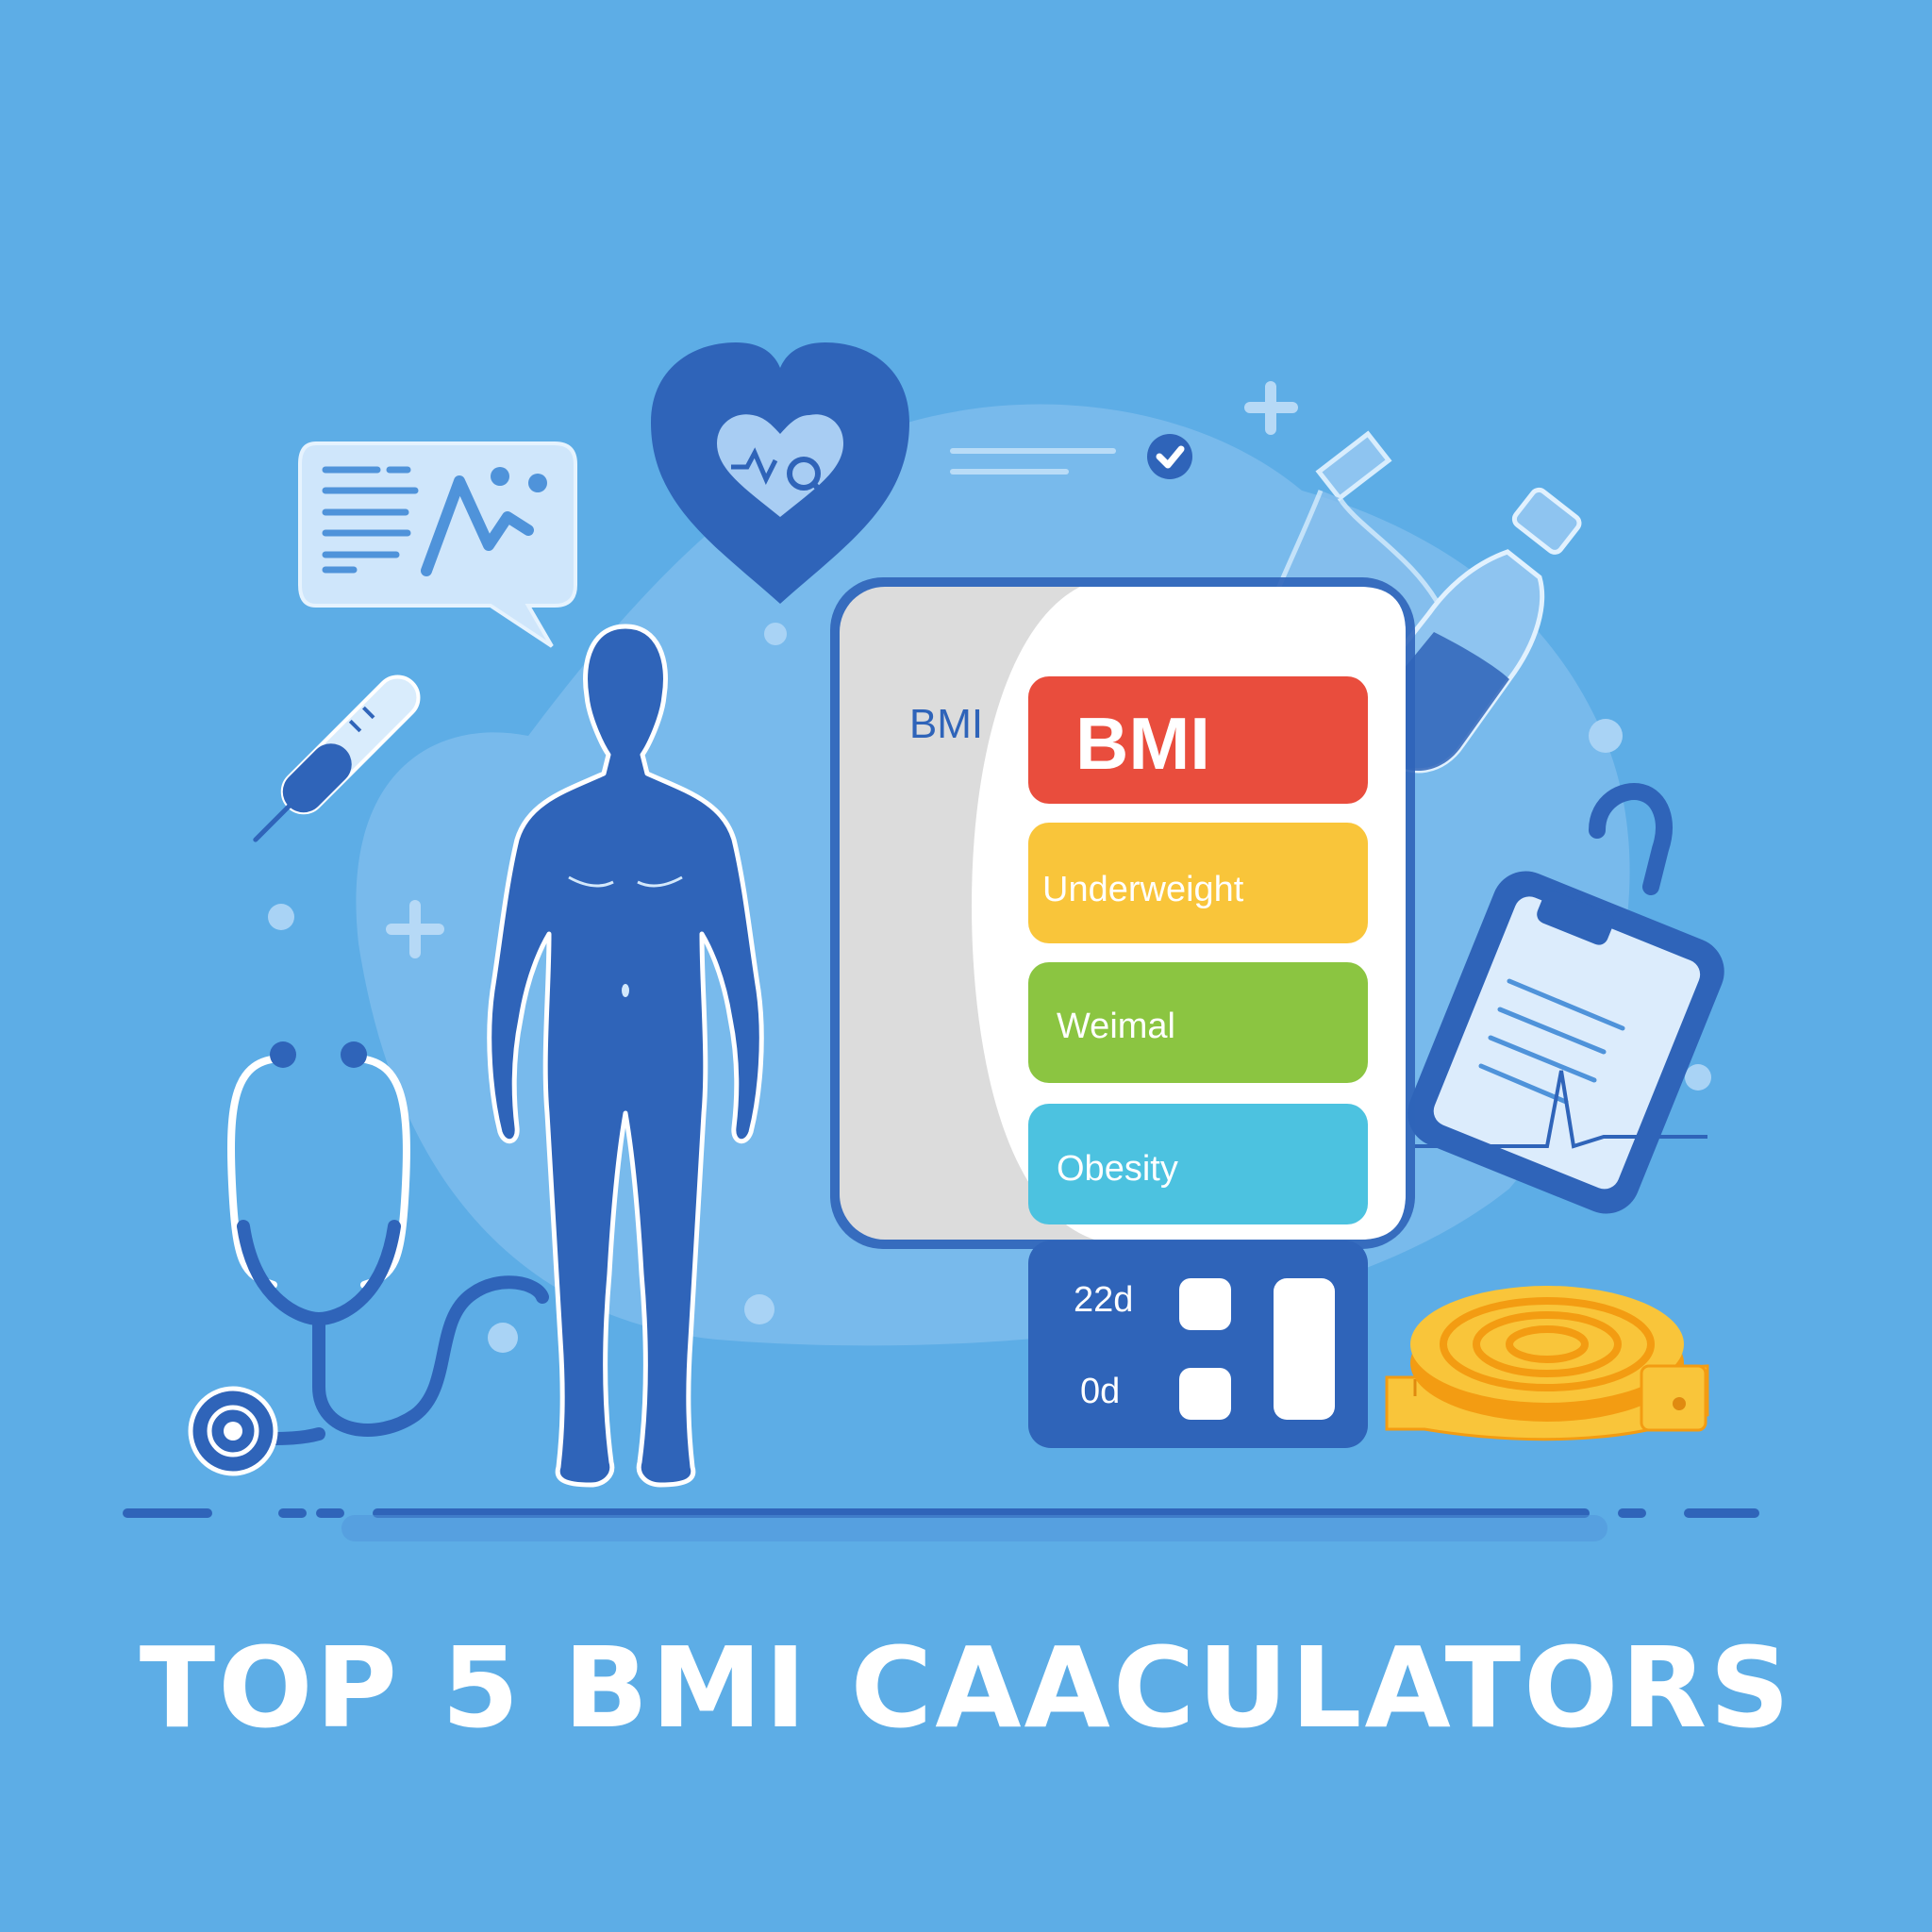  What do you see at coordinates (946, 724) in the screenshot?
I see `phone-side-label: BMI` at bounding box center [946, 724].